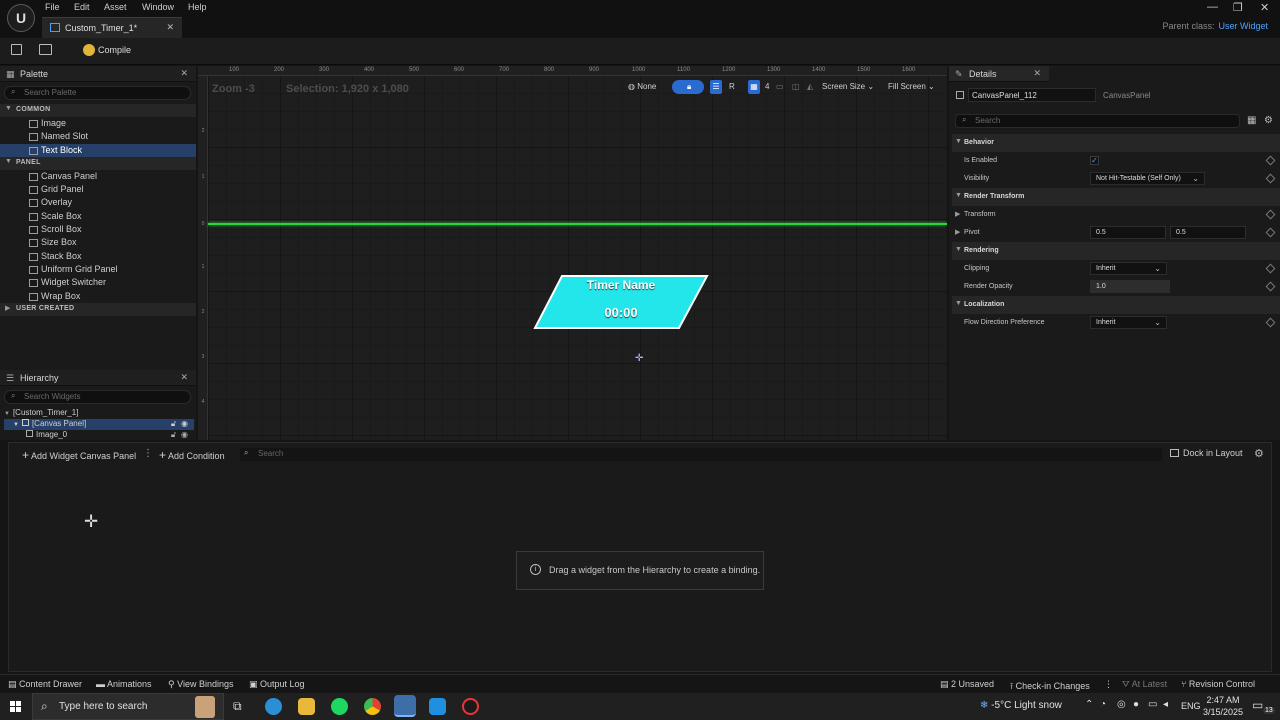 The height and width of the screenshot is (720, 1280). What do you see at coordinates (810, 87) in the screenshot?
I see `orientation-icon: ◭` at bounding box center [810, 87].